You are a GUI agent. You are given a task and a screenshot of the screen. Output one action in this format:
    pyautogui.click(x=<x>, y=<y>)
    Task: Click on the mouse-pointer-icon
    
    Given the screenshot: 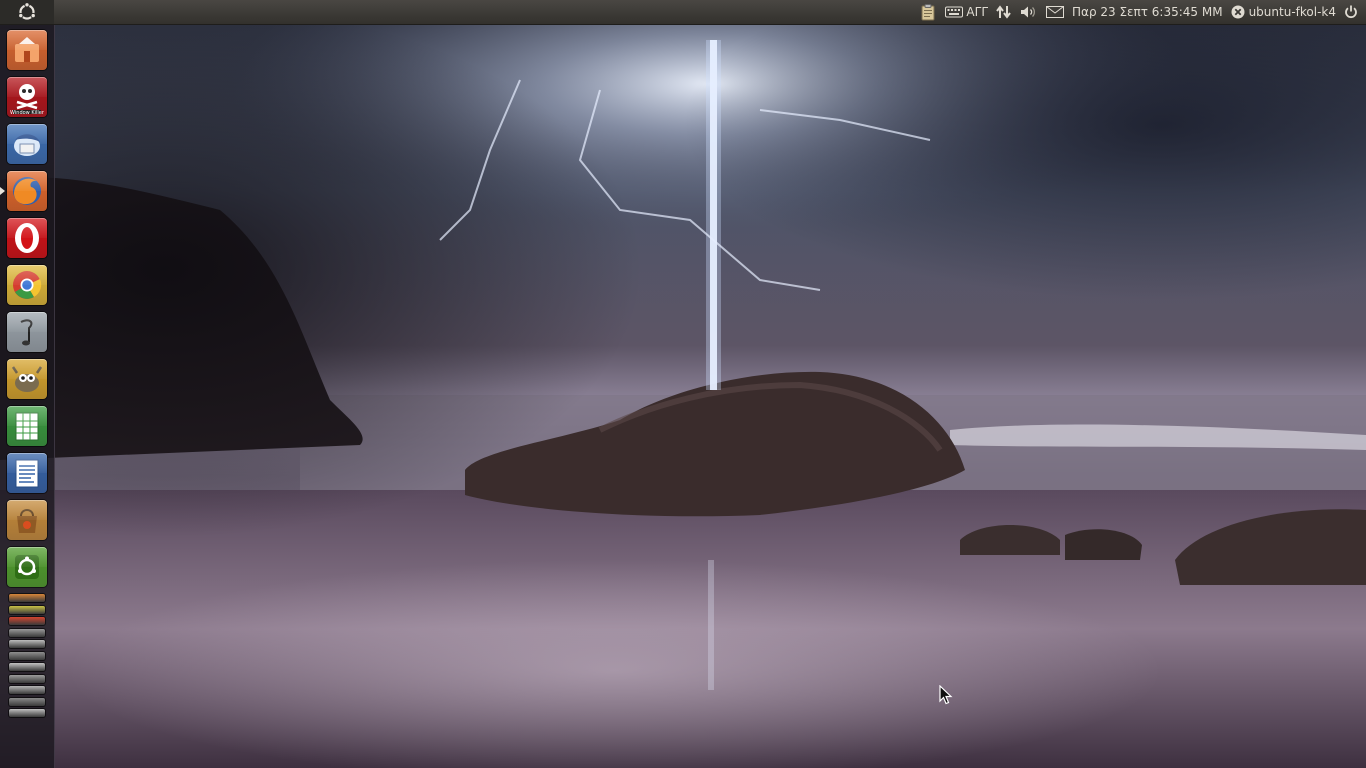 What is the action you would take?
    pyautogui.click(x=946, y=695)
    